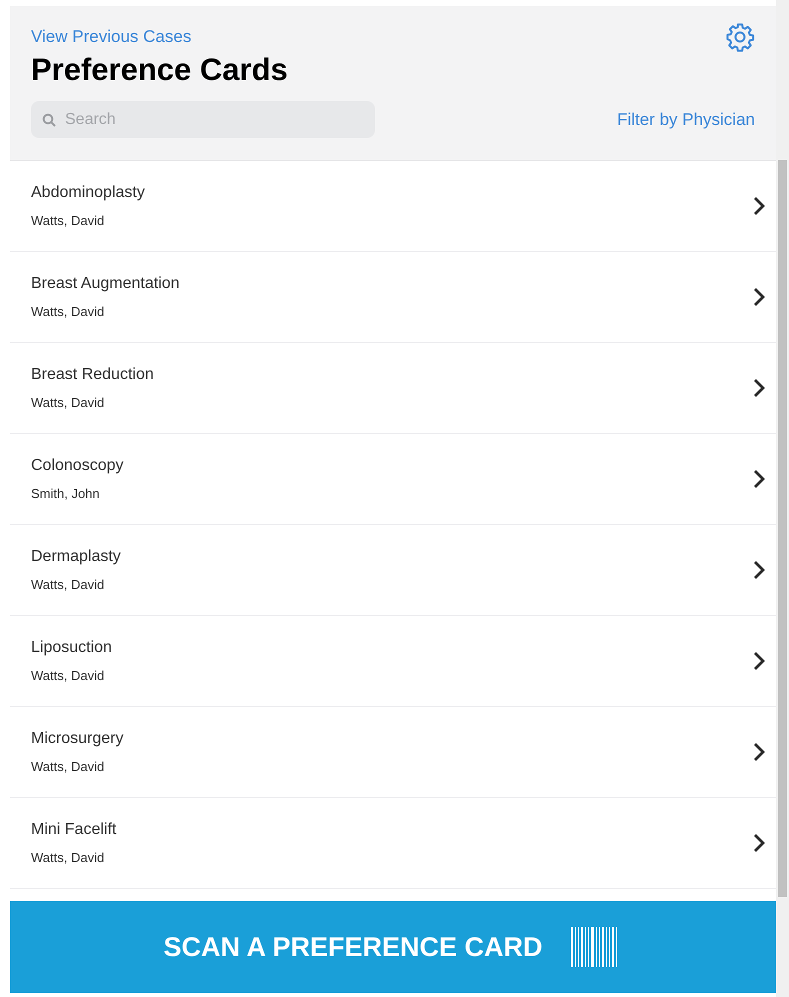  Describe the element at coordinates (92, 375) in the screenshot. I see `procedure-name: Breast Reduction` at that location.